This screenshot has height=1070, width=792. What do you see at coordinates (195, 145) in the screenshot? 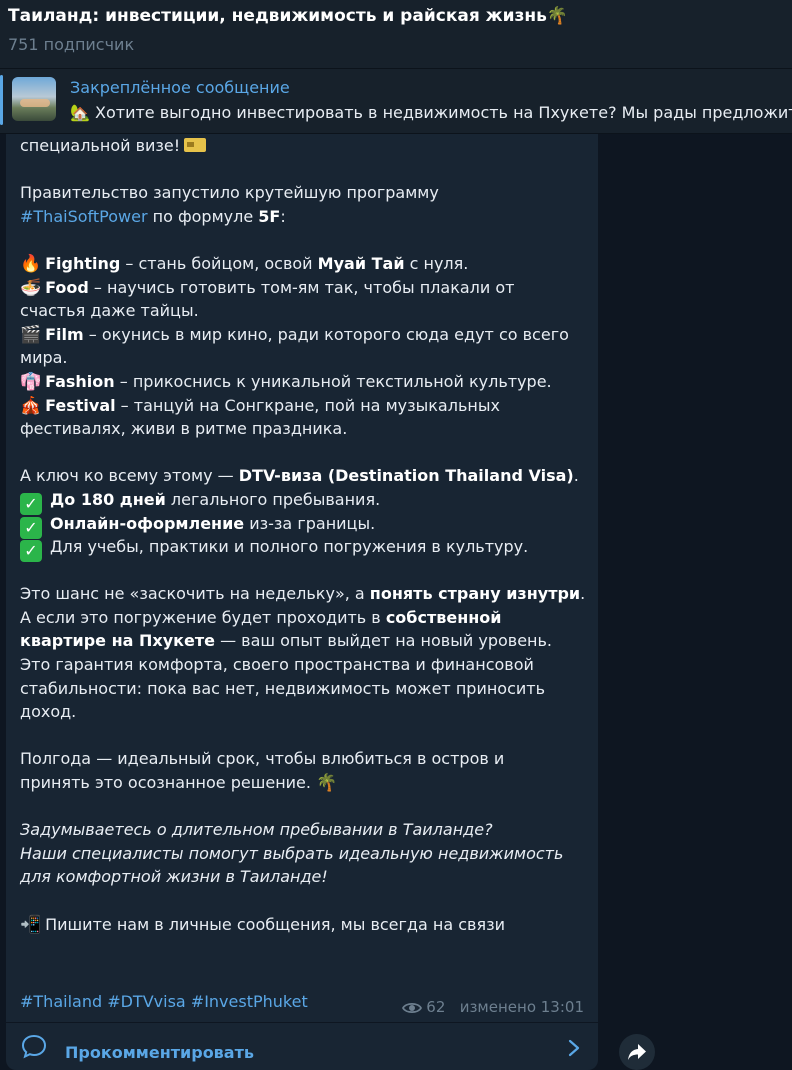
I see `id-card-icon` at bounding box center [195, 145].